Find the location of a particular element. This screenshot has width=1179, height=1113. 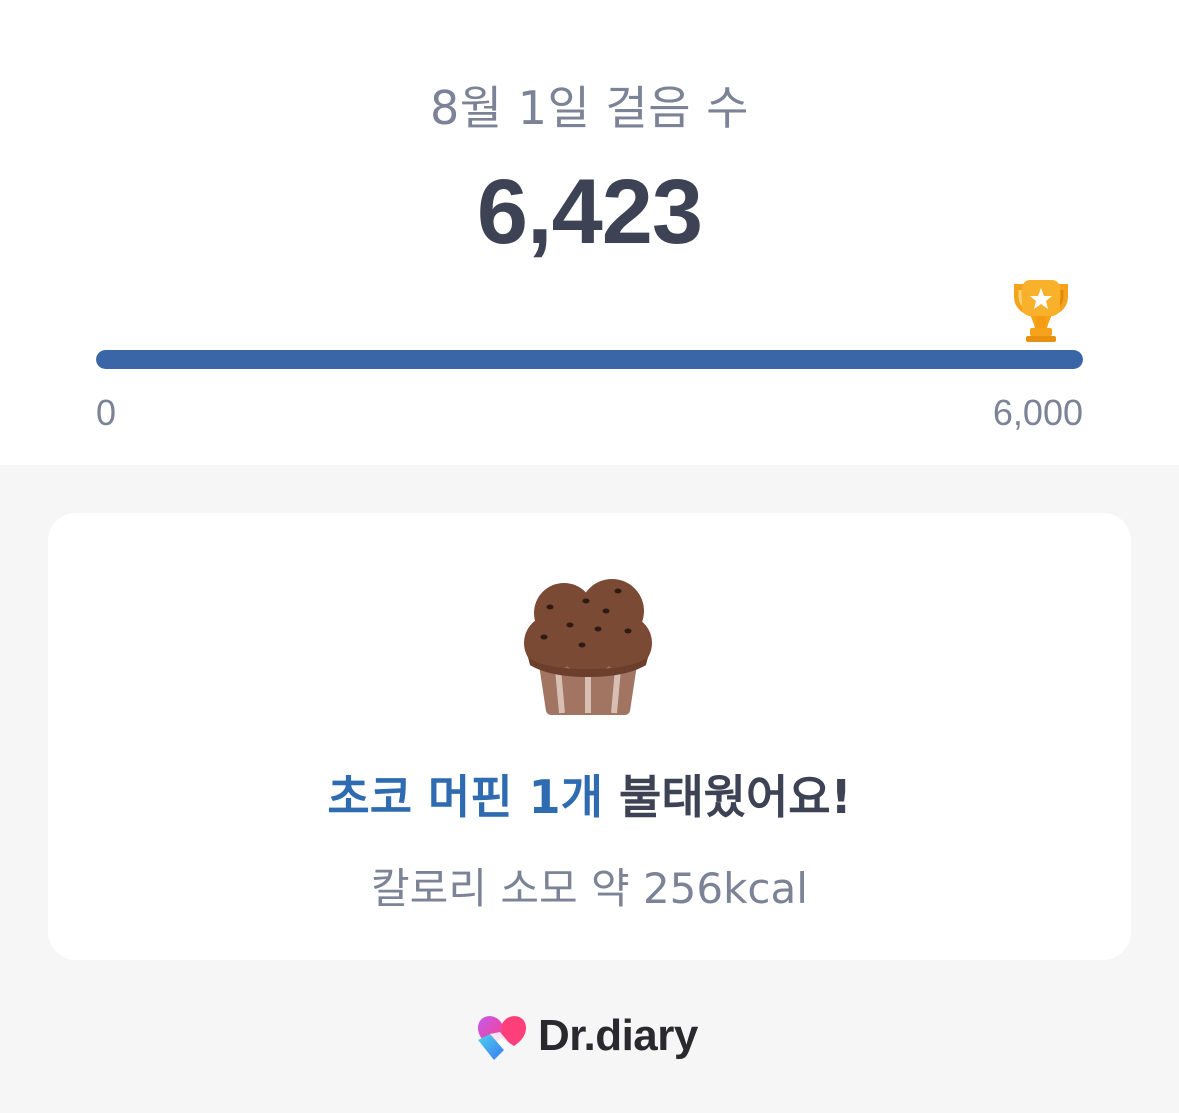

steps-progress-fill is located at coordinates (589, 359).